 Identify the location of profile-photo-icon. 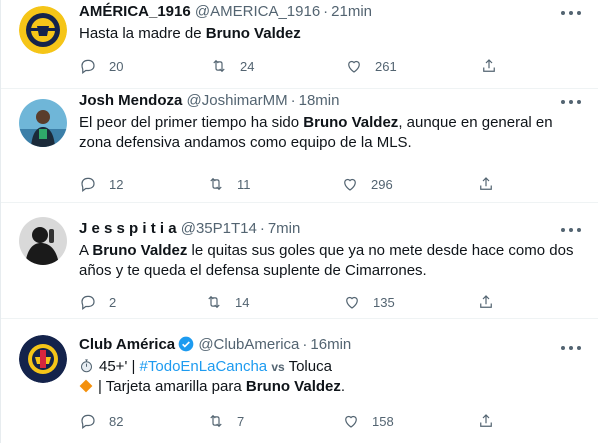
(43, 123).